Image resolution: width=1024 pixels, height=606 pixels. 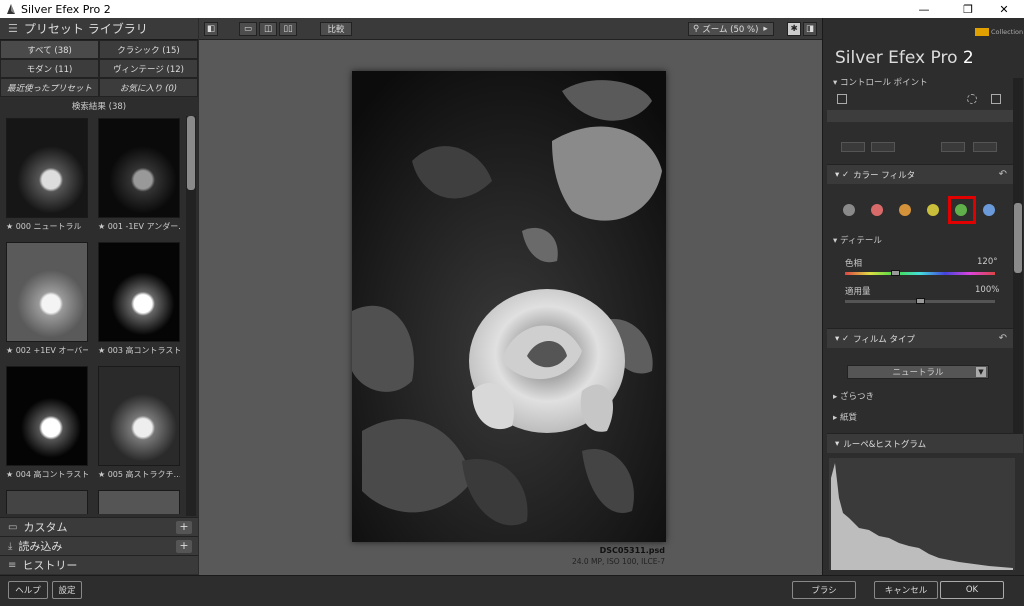 What do you see at coordinates (1004, 9) in the screenshot?
I see `close-button: ✕` at bounding box center [1004, 9].